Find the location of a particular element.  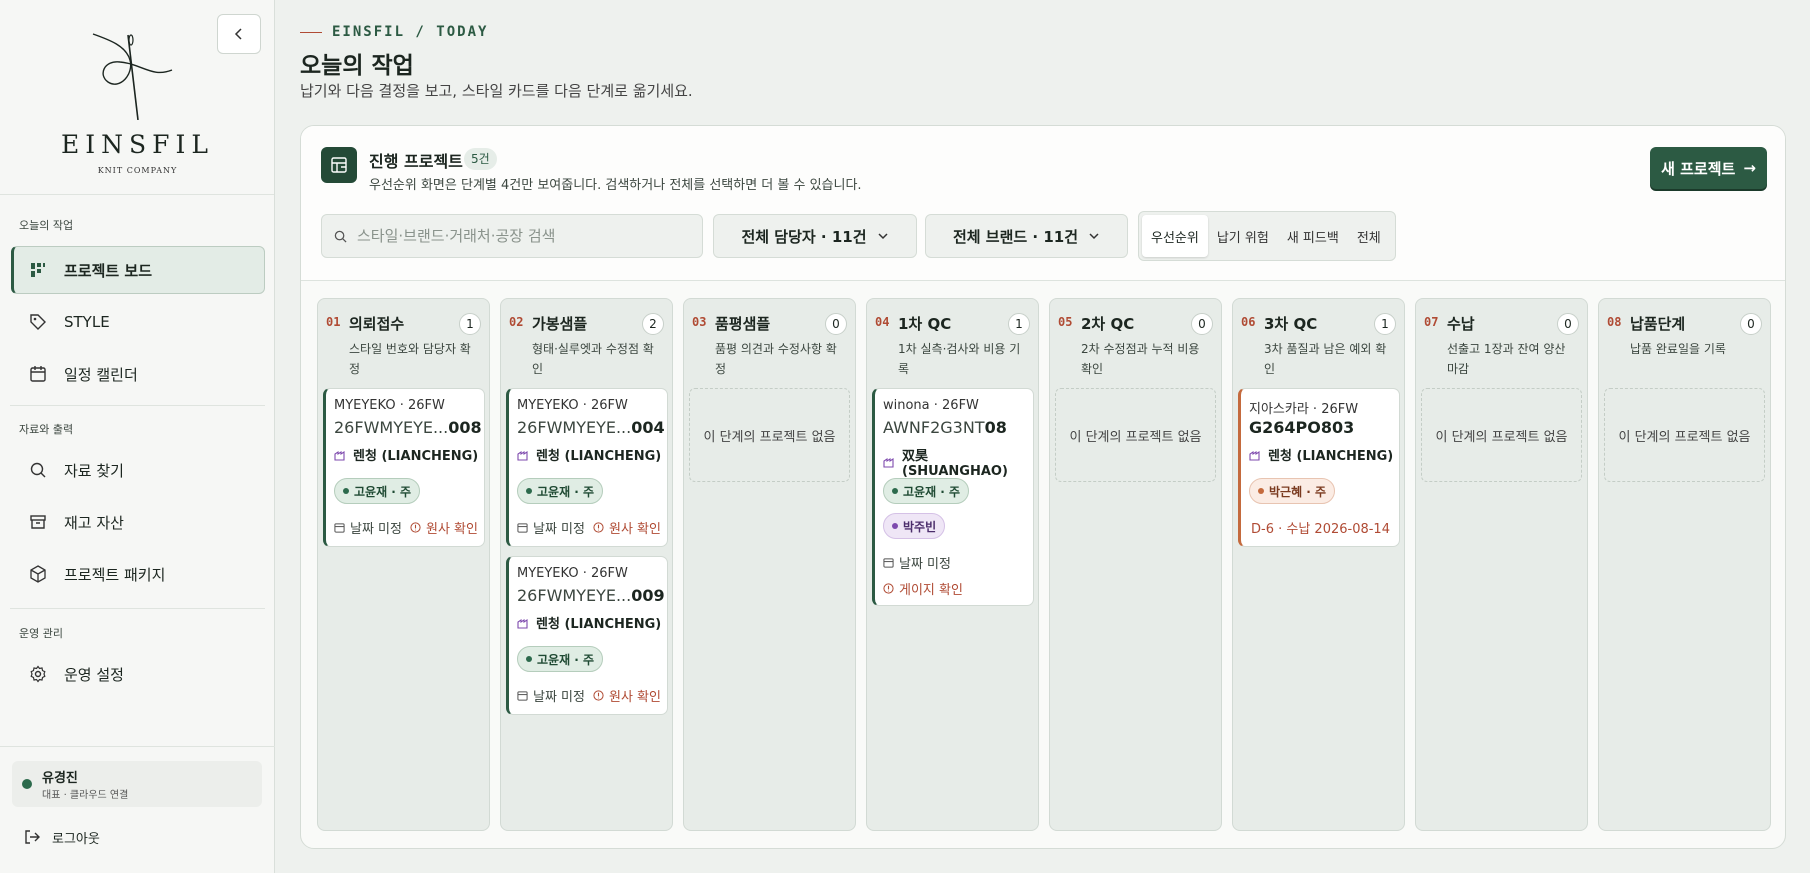

chevron-left-icon is located at coordinates (238, 34).